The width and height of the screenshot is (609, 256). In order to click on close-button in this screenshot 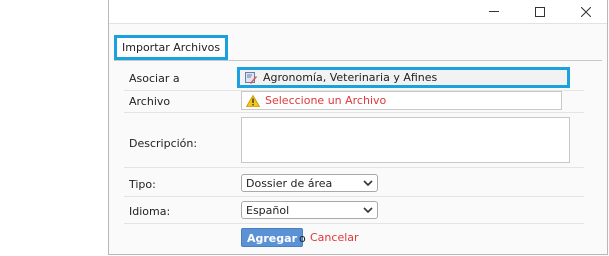, I will do `click(585, 11)`.